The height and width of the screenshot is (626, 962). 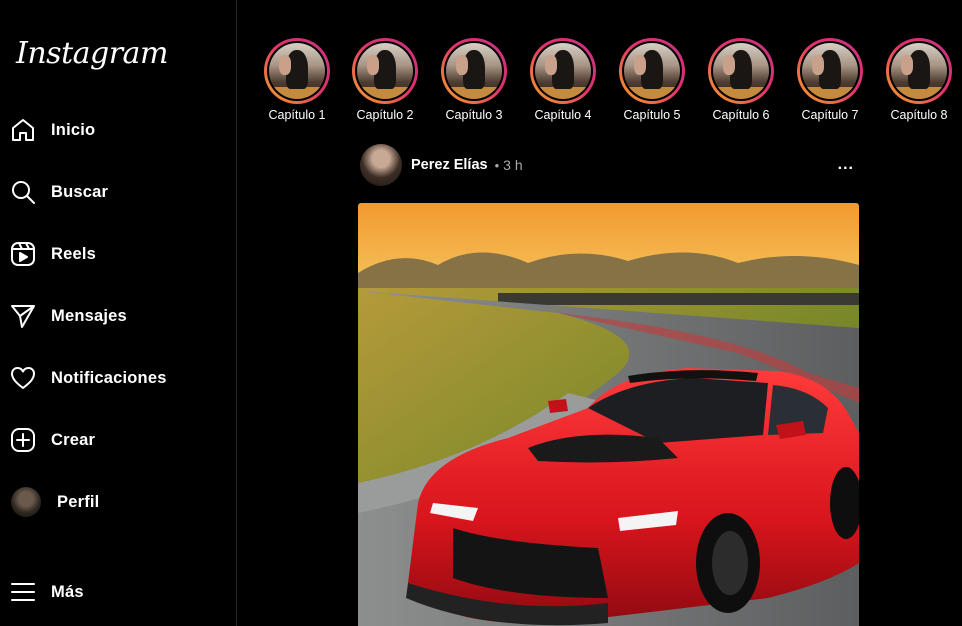 What do you see at coordinates (23, 192) in the screenshot?
I see `search-icon` at bounding box center [23, 192].